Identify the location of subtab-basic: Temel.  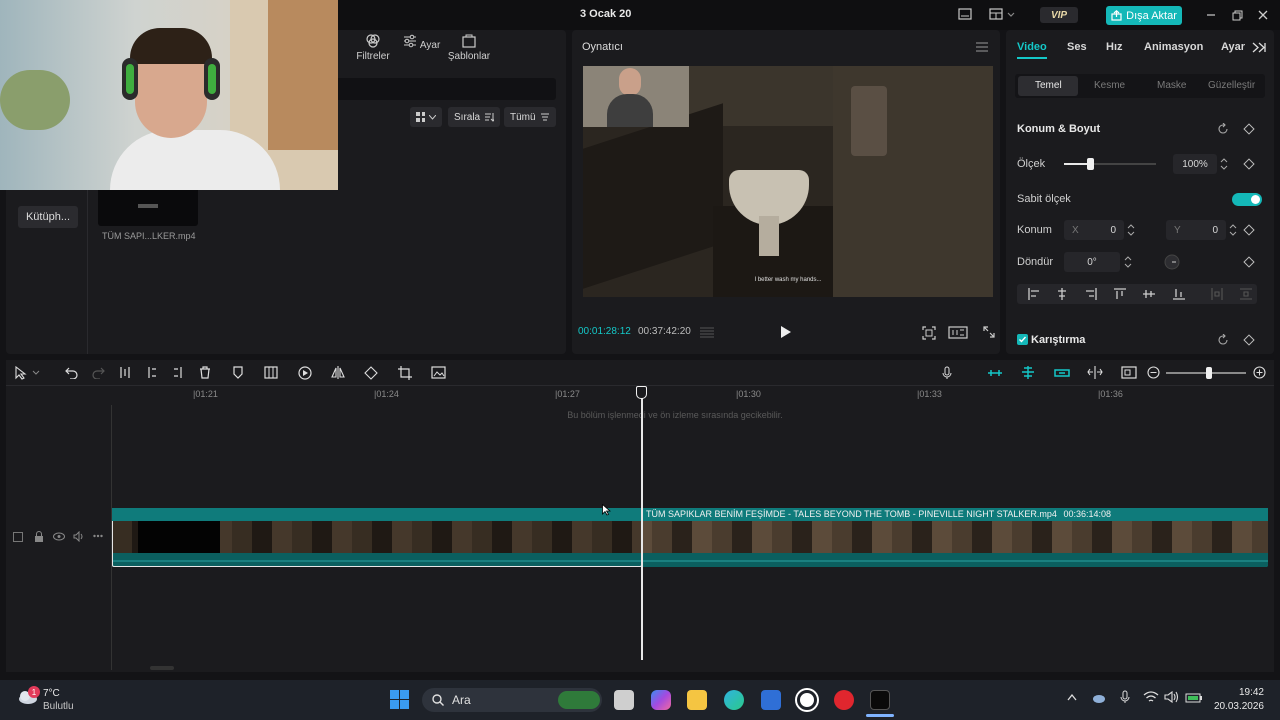
(1048, 85).